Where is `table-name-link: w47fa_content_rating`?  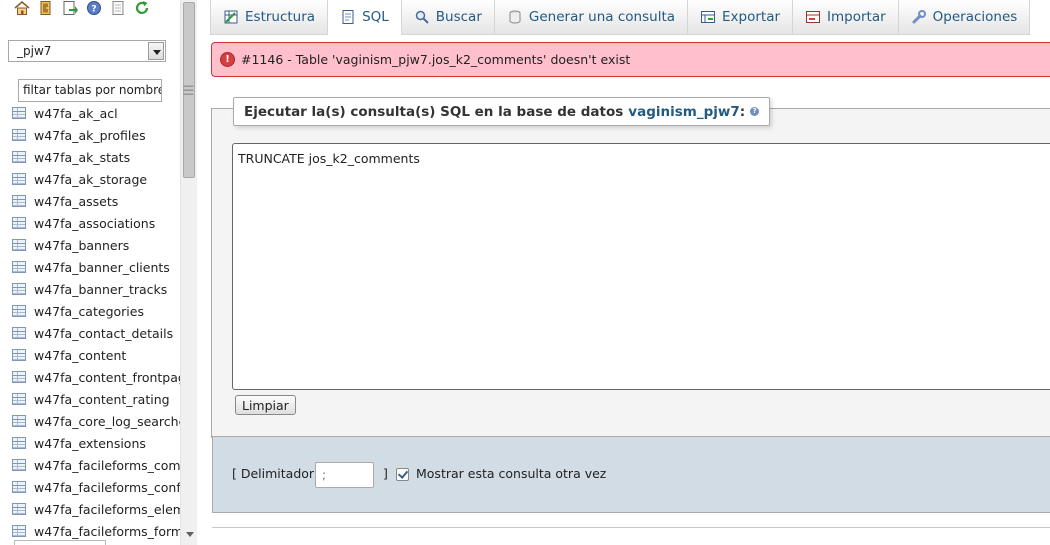 table-name-link: w47fa_content_rating is located at coordinates (102, 399).